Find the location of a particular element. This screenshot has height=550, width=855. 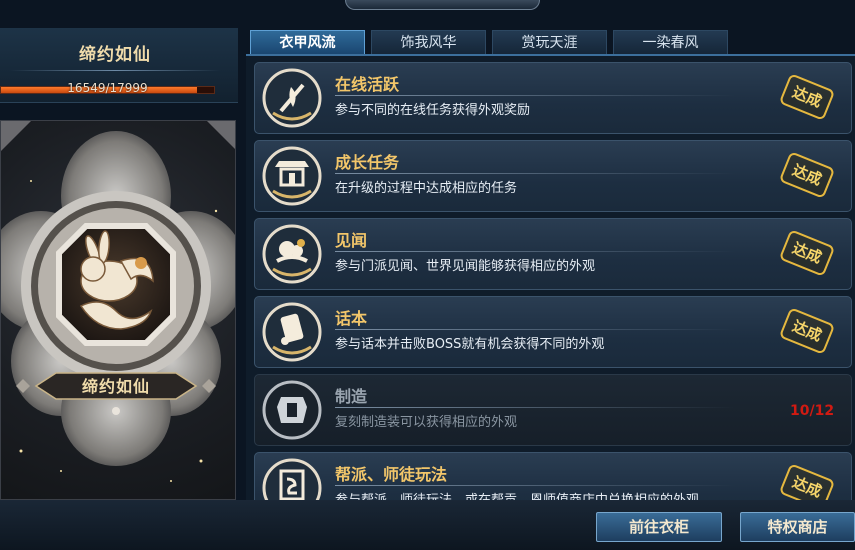

list-item: 在线活跃 参与不同的在线任务获得外观奖励 达成 is located at coordinates (553, 98).